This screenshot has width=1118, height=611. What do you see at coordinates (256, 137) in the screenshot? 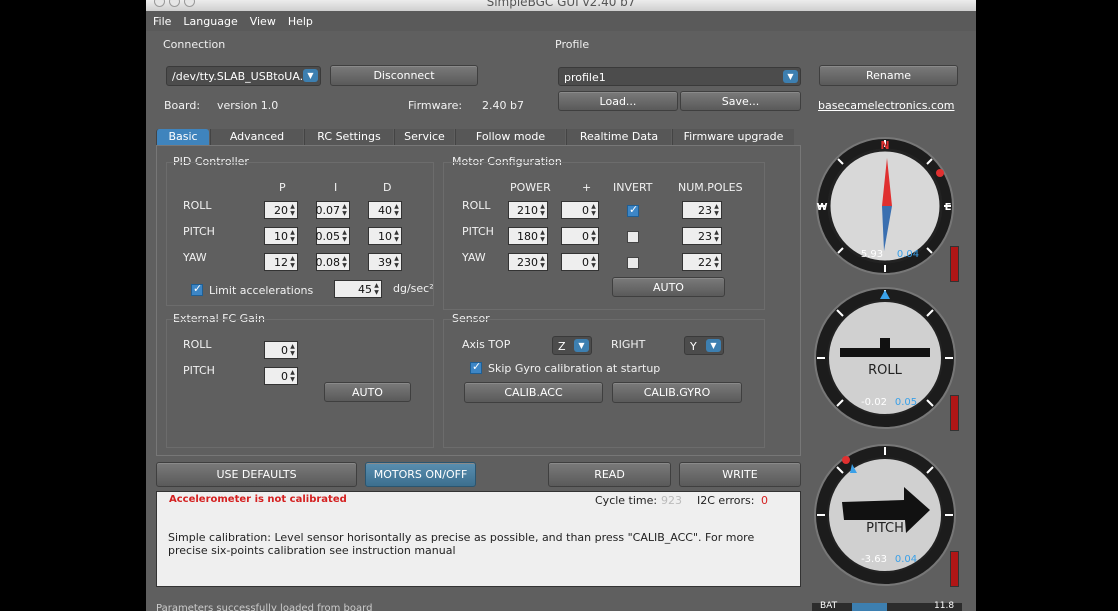
I see `tab-advanced: Advanced` at bounding box center [256, 137].